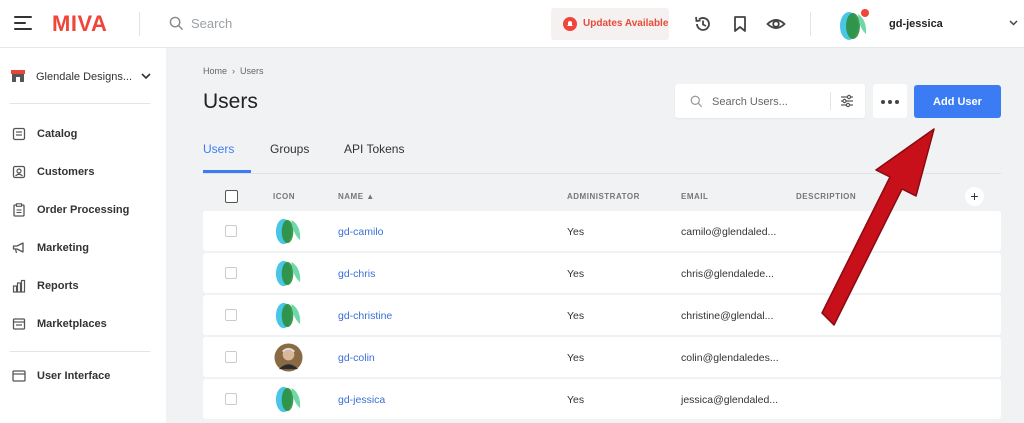 The height and width of the screenshot is (423, 1024). Describe the element at coordinates (85, 249) in the screenshot. I see `sidebar-item-marketing: Marketing` at that location.